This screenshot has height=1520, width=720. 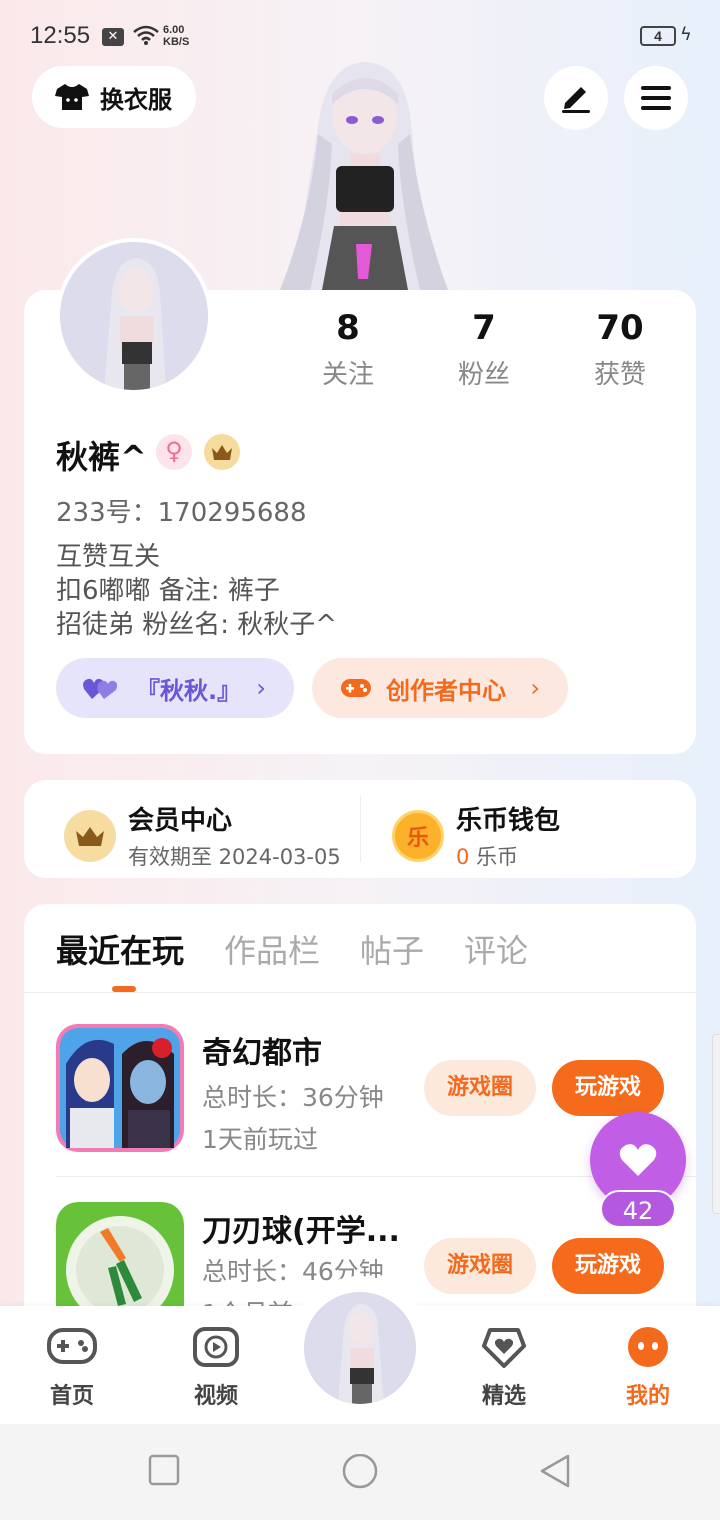 What do you see at coordinates (100, 688) in the screenshot?
I see `double-heart-icon` at bounding box center [100, 688].